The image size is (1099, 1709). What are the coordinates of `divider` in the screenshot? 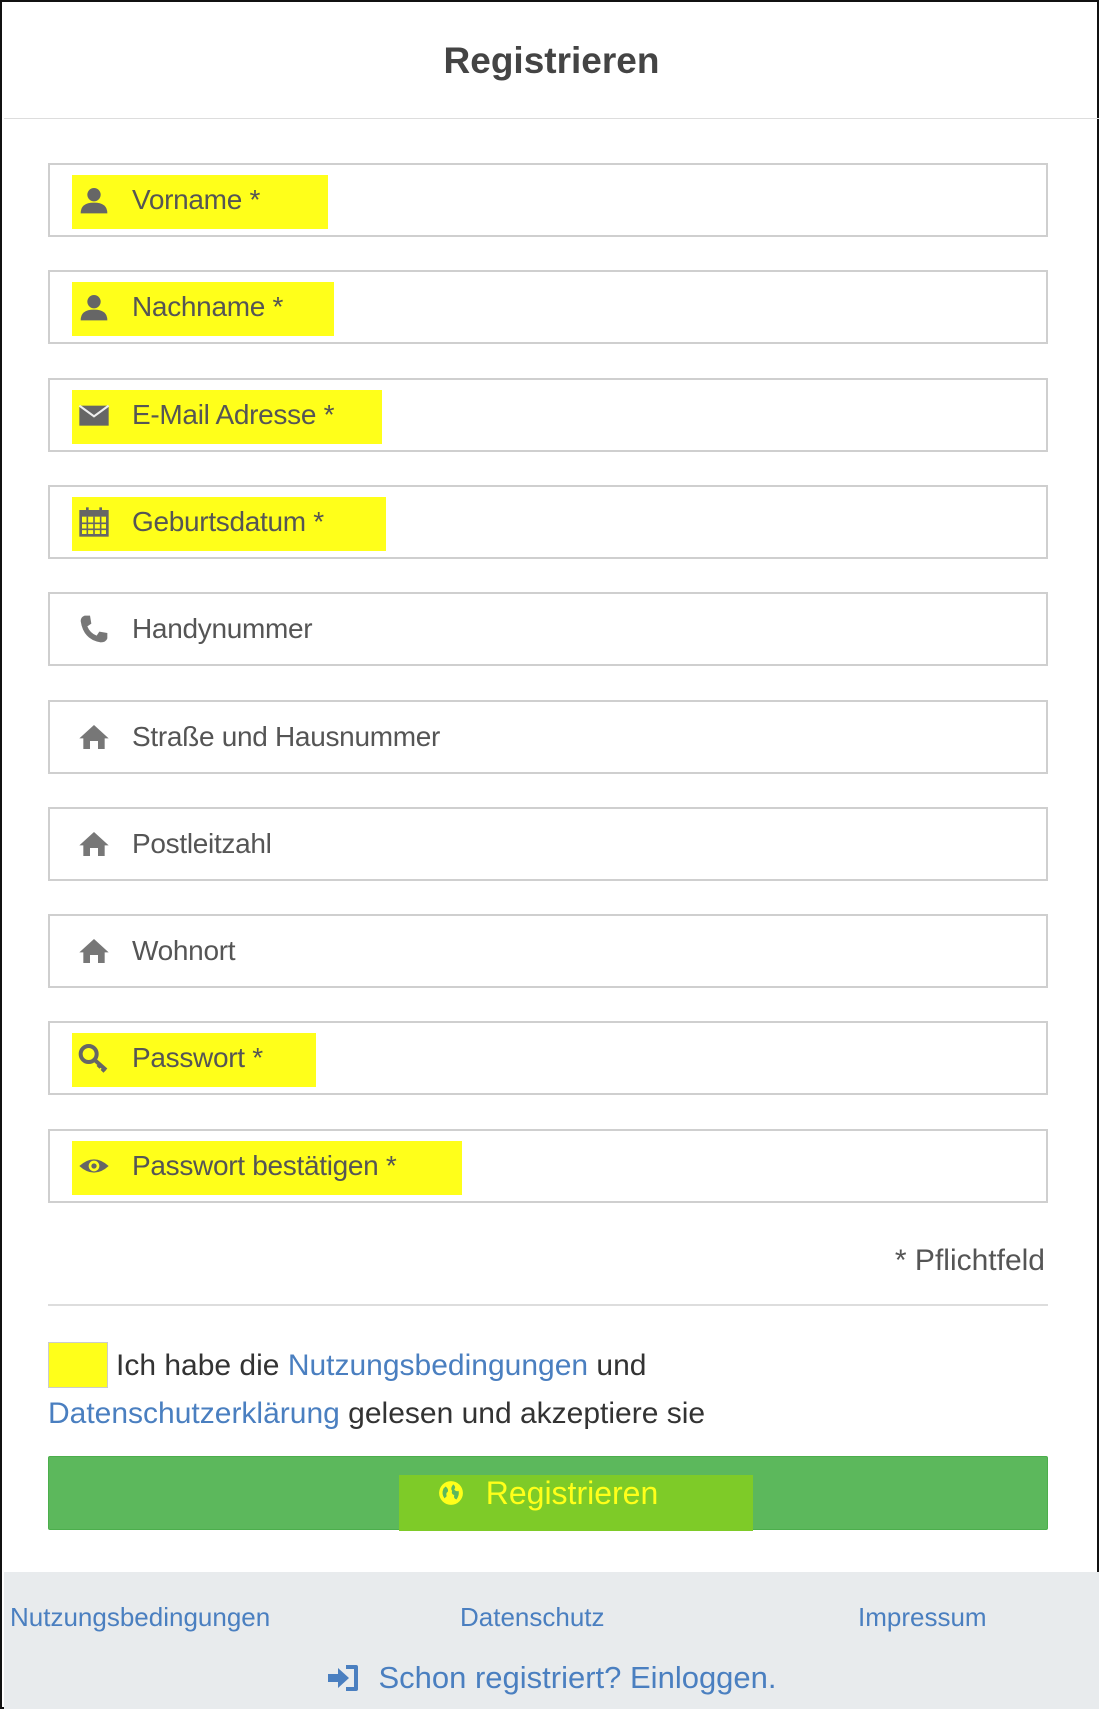 It's located at (548, 1305).